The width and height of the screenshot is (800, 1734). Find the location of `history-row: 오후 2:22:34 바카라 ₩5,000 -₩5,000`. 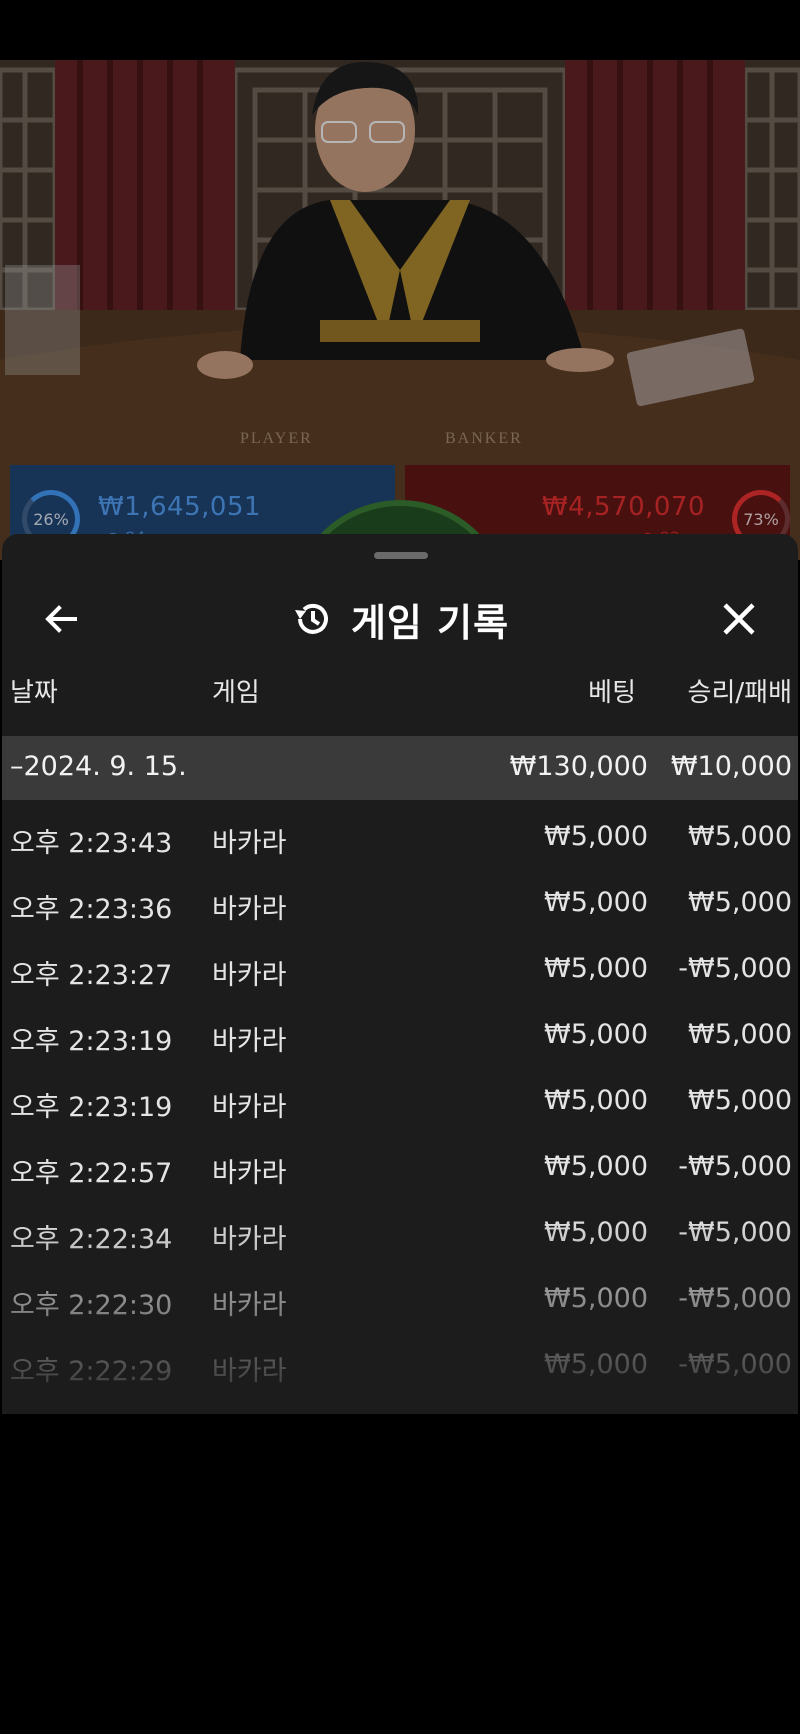

history-row: 오후 2:22:34 바카라 ₩5,000 -₩5,000 is located at coordinates (400, 1229).